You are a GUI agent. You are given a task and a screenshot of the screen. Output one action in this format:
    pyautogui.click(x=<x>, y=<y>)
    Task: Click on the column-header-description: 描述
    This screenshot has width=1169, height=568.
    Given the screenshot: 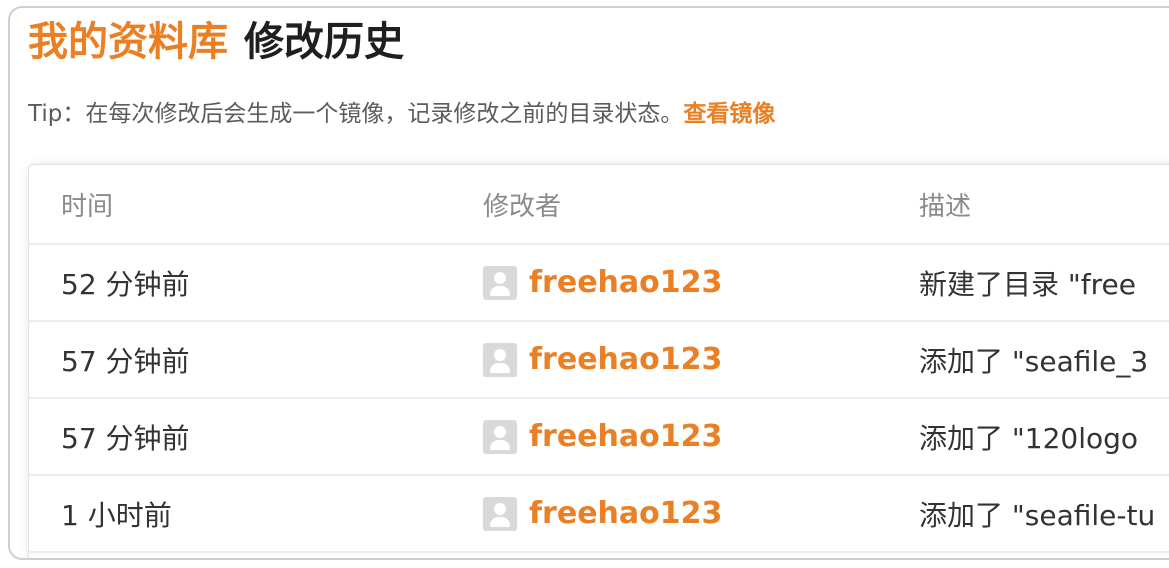 What is the action you would take?
    pyautogui.click(x=945, y=206)
    